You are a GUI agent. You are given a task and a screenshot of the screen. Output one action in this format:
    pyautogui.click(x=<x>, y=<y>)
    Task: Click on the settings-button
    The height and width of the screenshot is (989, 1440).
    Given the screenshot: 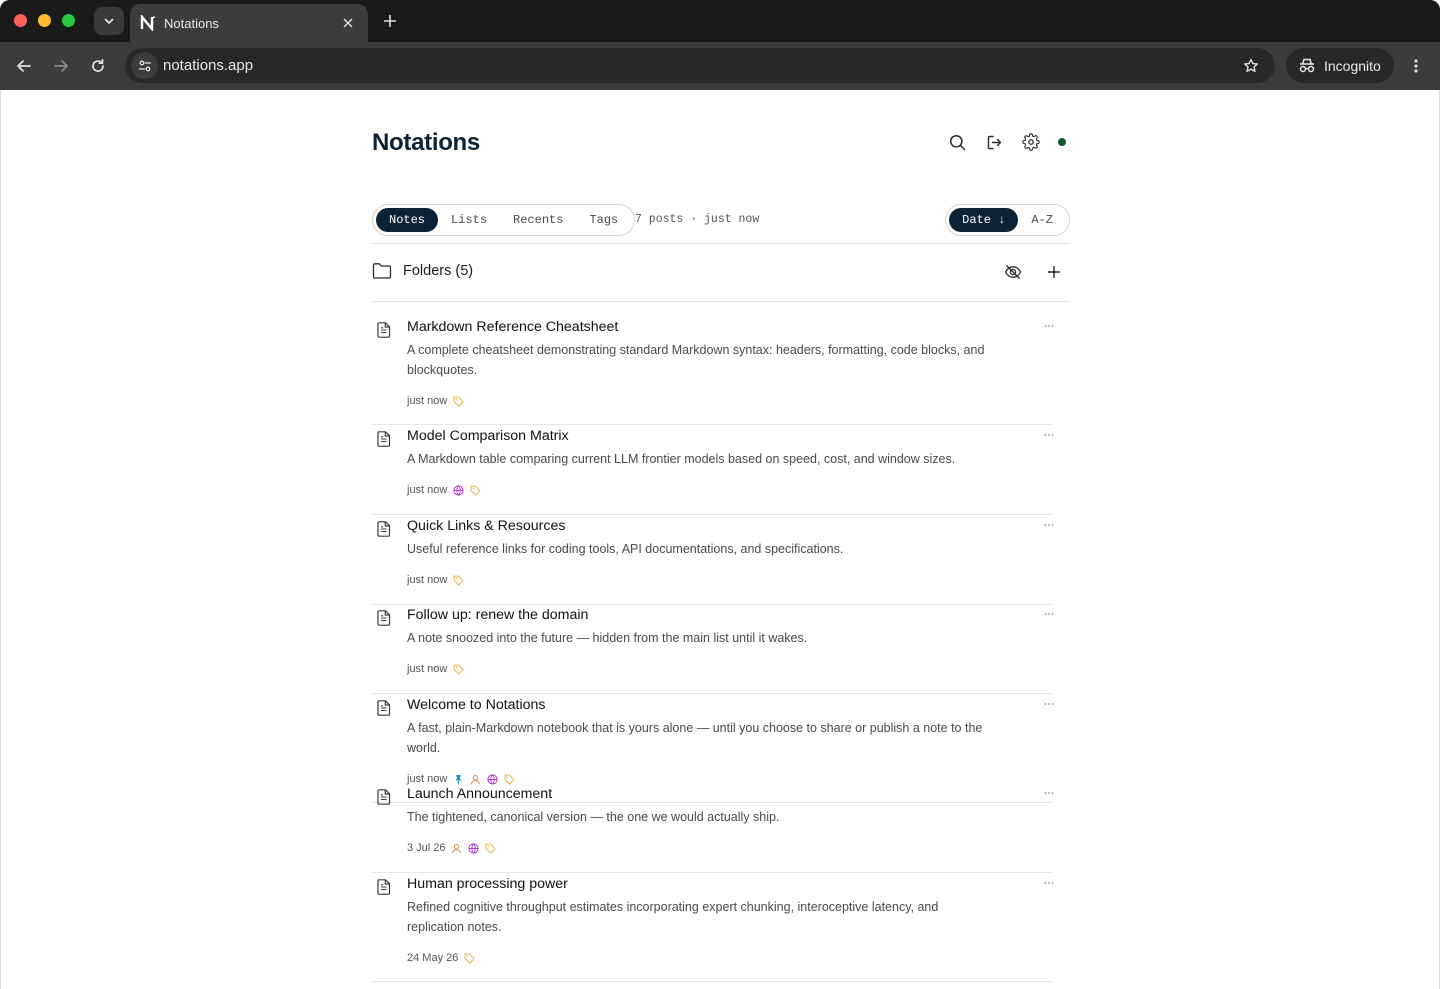 What is the action you would take?
    pyautogui.click(x=1031, y=142)
    